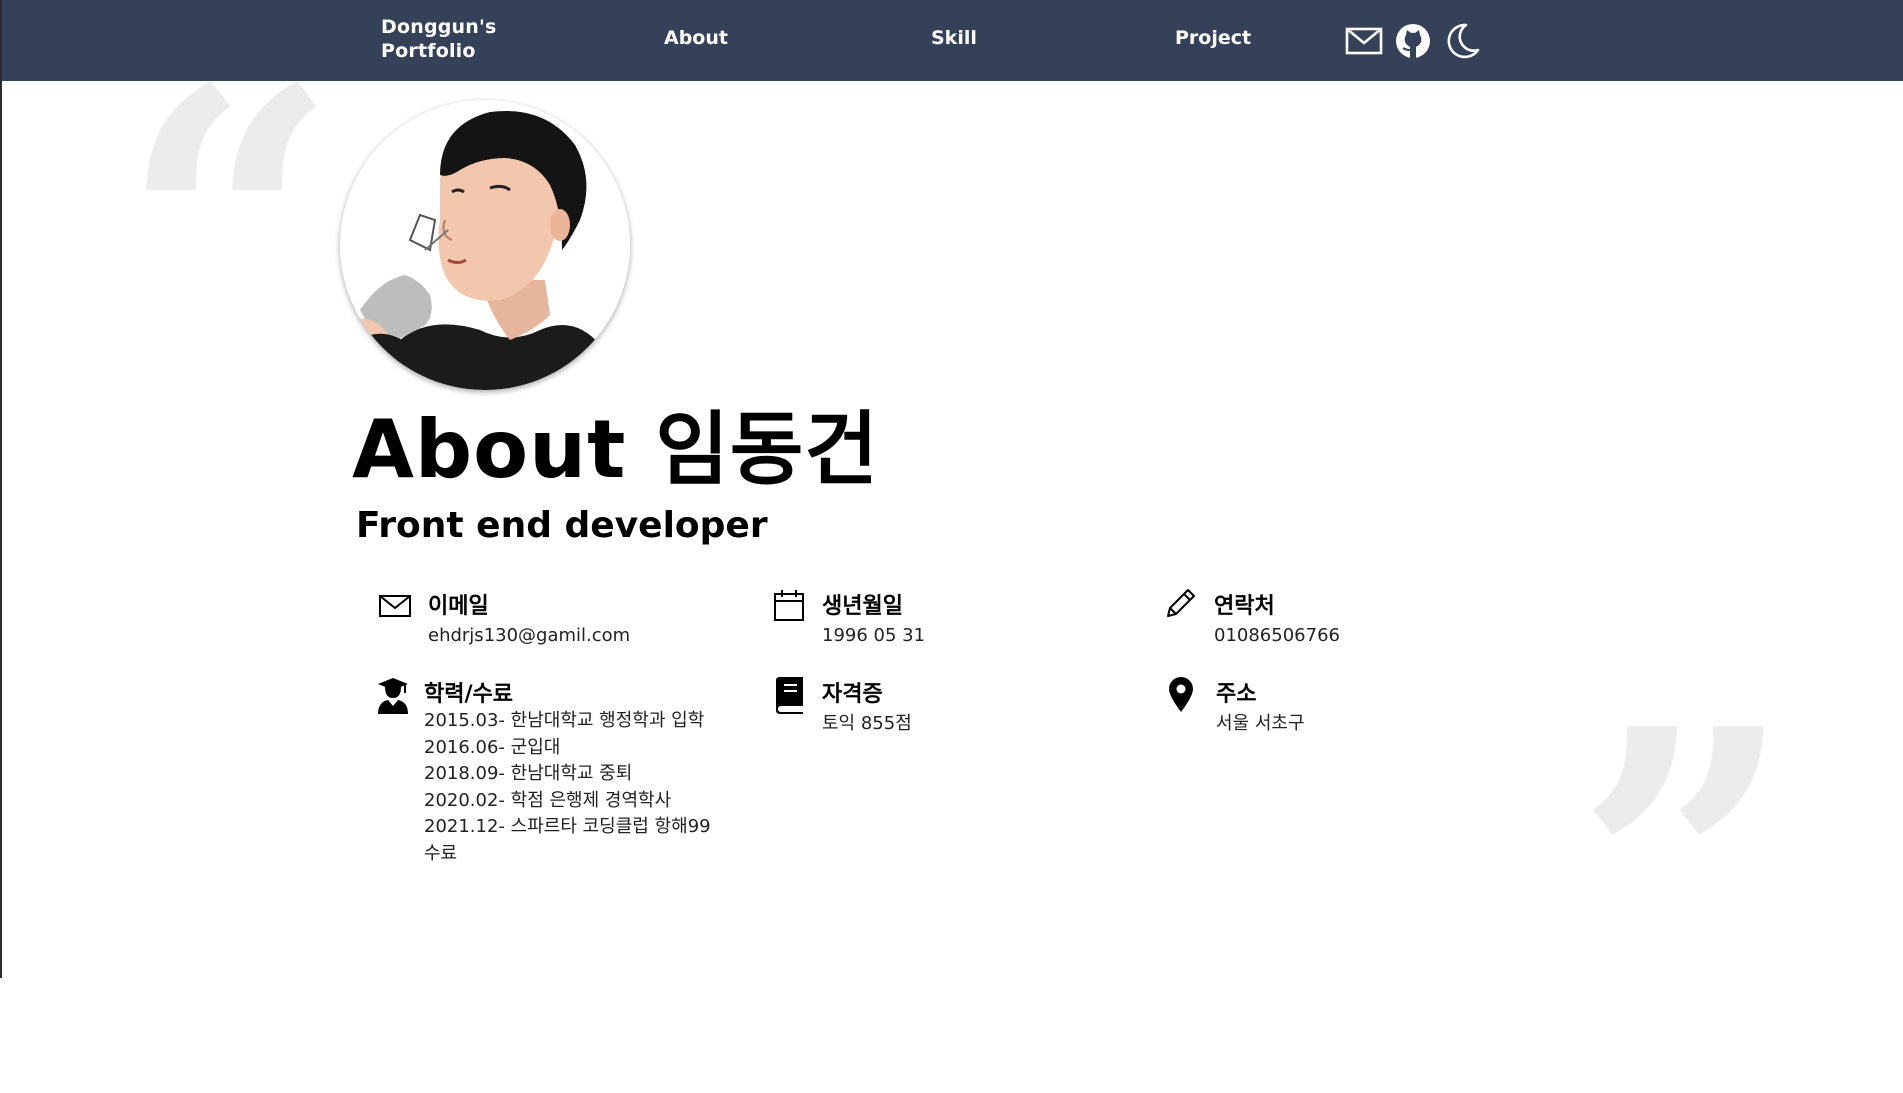 This screenshot has height=1093, width=1903. Describe the element at coordinates (1213, 38) in the screenshot. I see `nav-link-project: Project` at that location.